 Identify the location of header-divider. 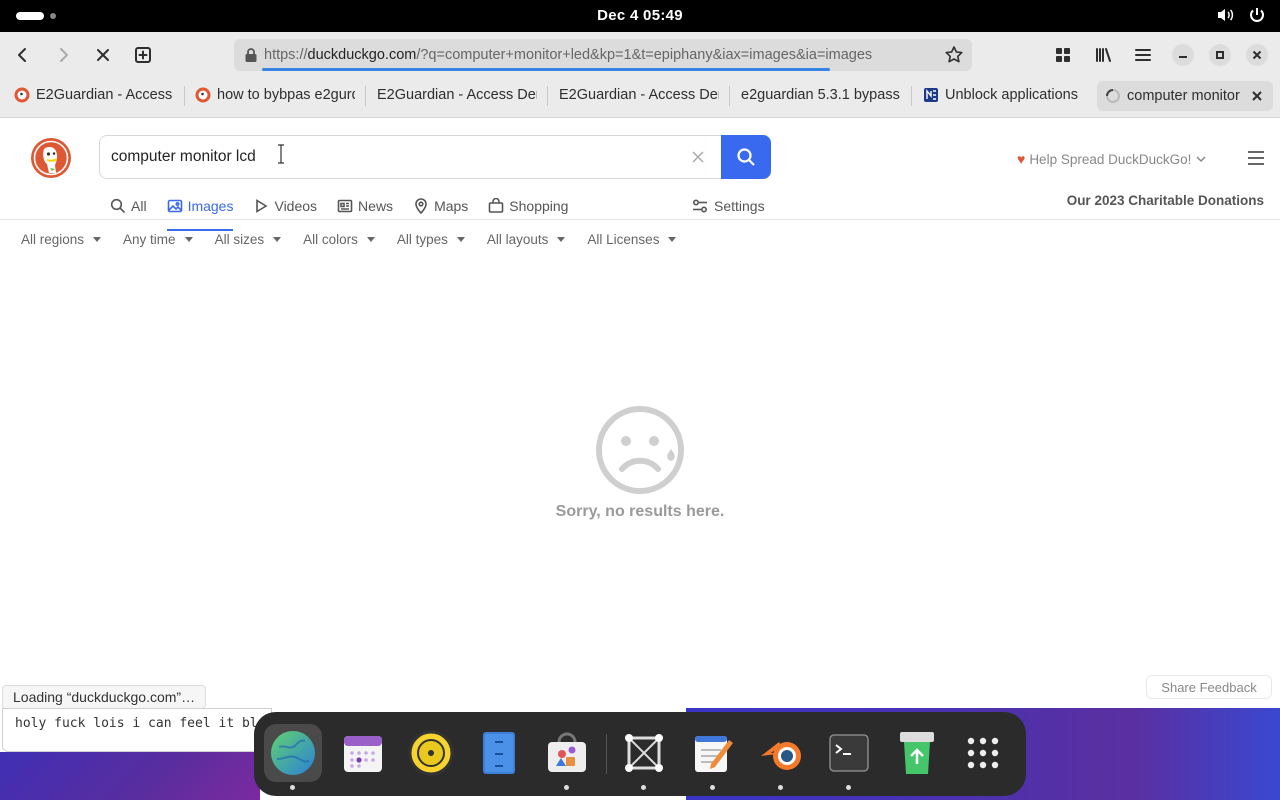
(640, 219).